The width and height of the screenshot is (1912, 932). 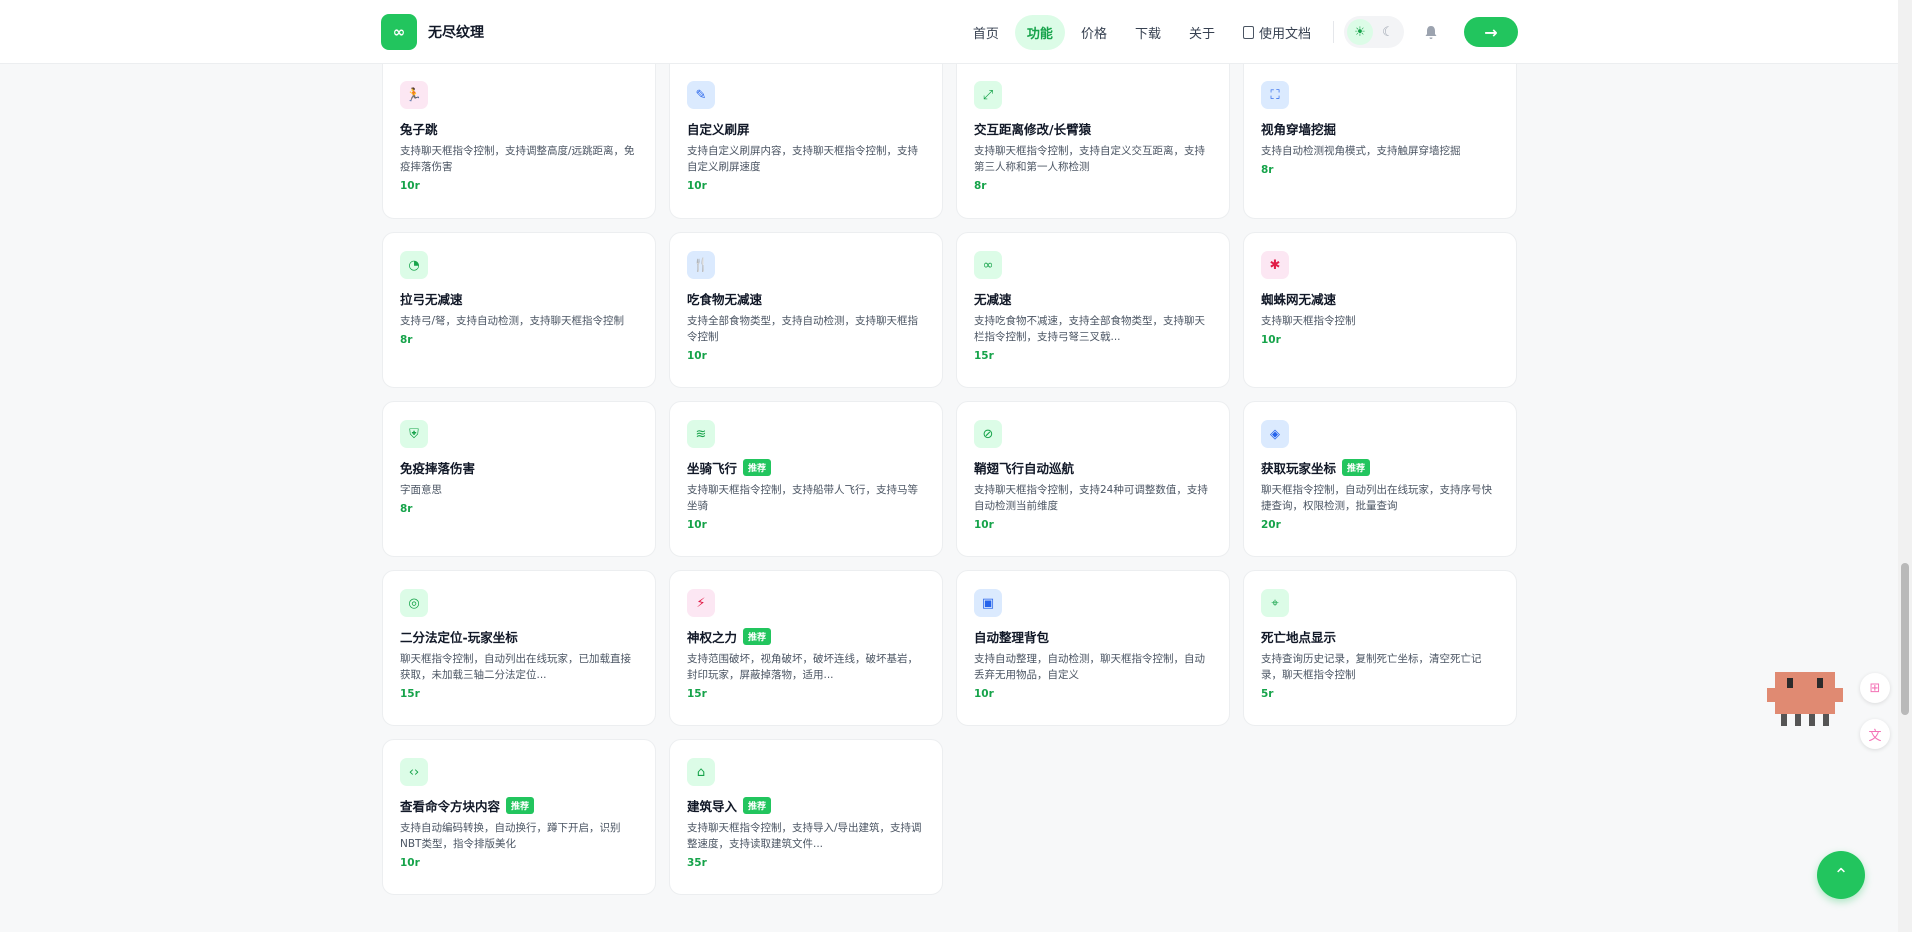 What do you see at coordinates (806, 310) in the screenshot?
I see `feature-card: 🍴 吃食物无减速 支持全部食物类型，支持自动检测，支持聊天框指令控制 10r` at bounding box center [806, 310].